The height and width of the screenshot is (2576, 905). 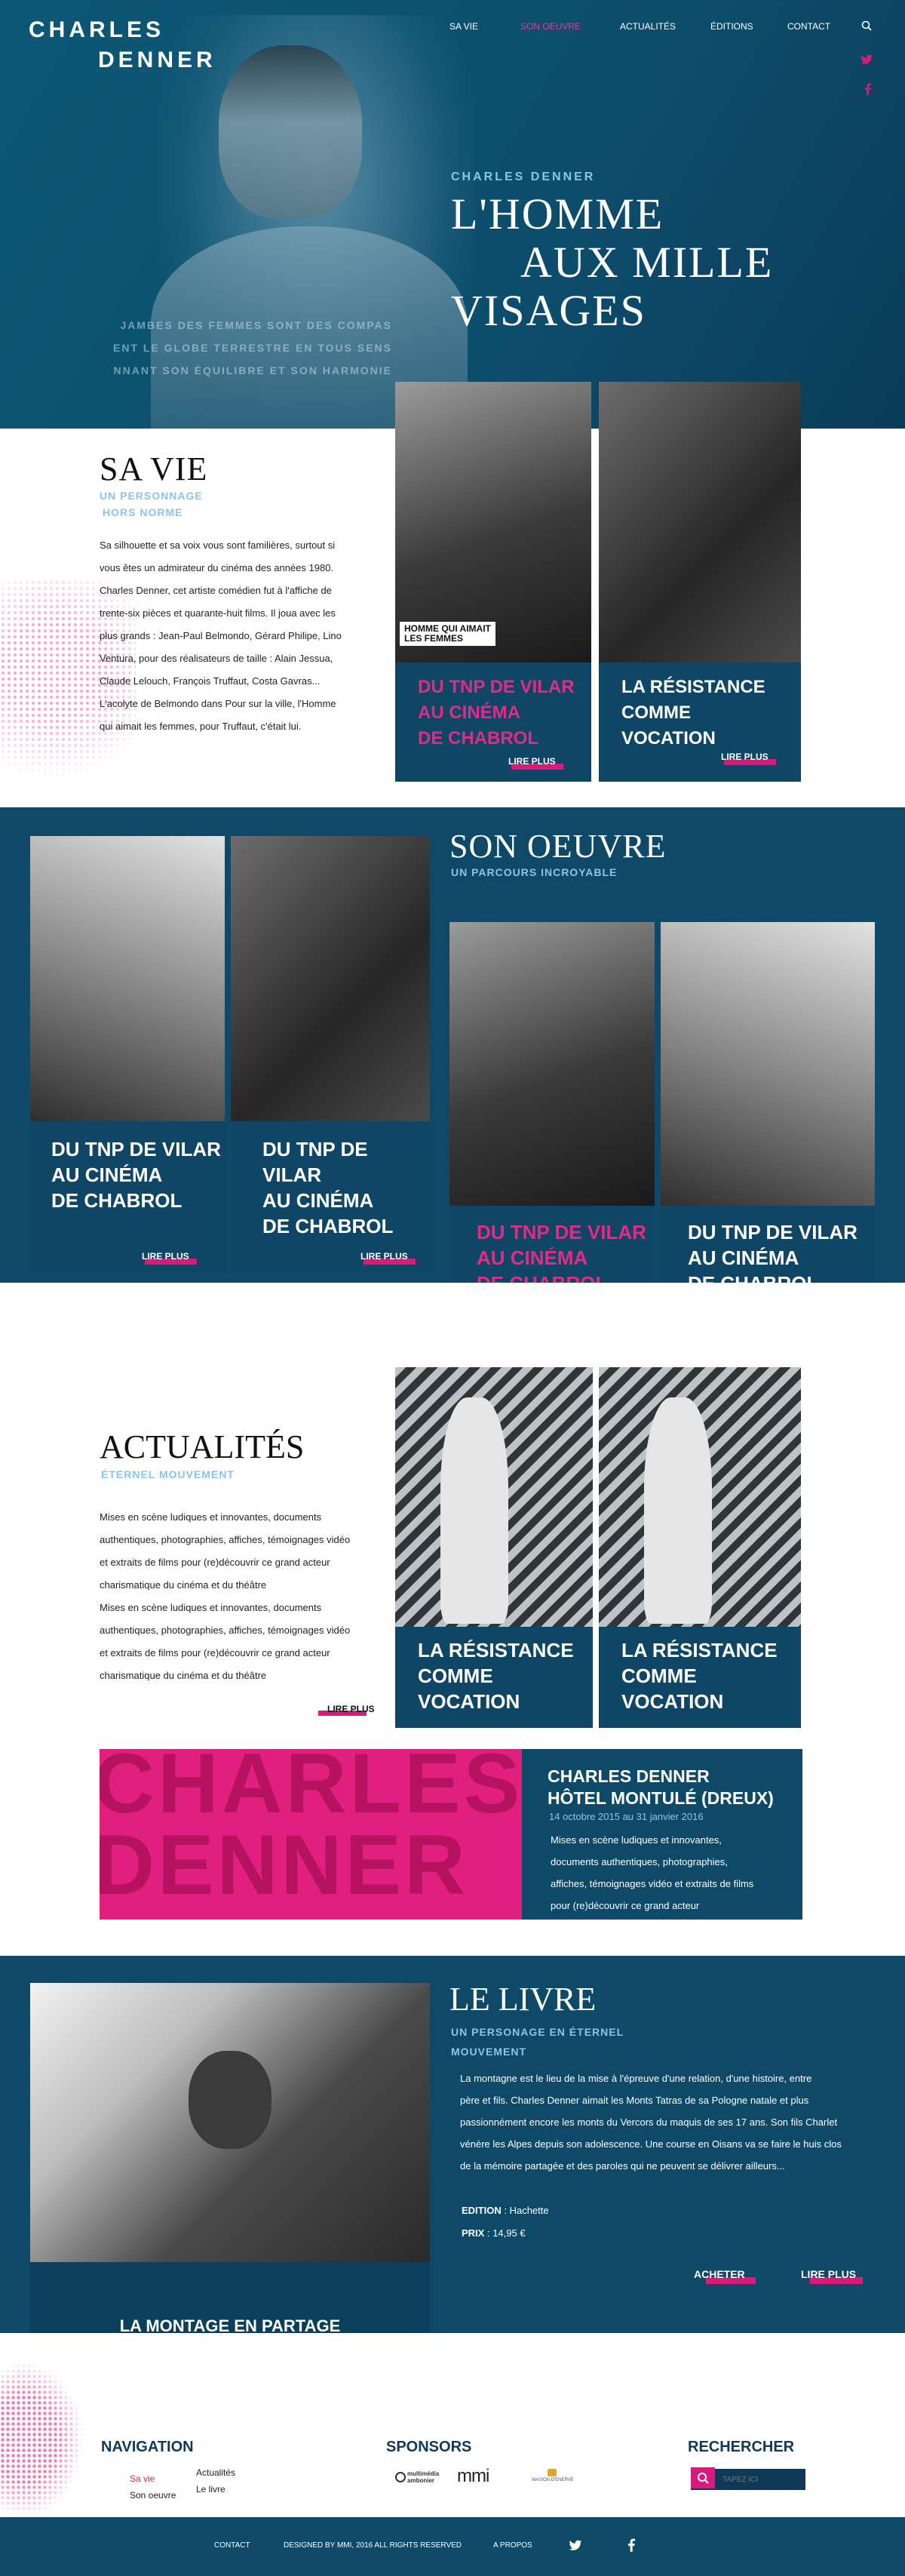 What do you see at coordinates (523, 177) in the screenshot?
I see `hero-kicker: CHARLES DENNER` at bounding box center [523, 177].